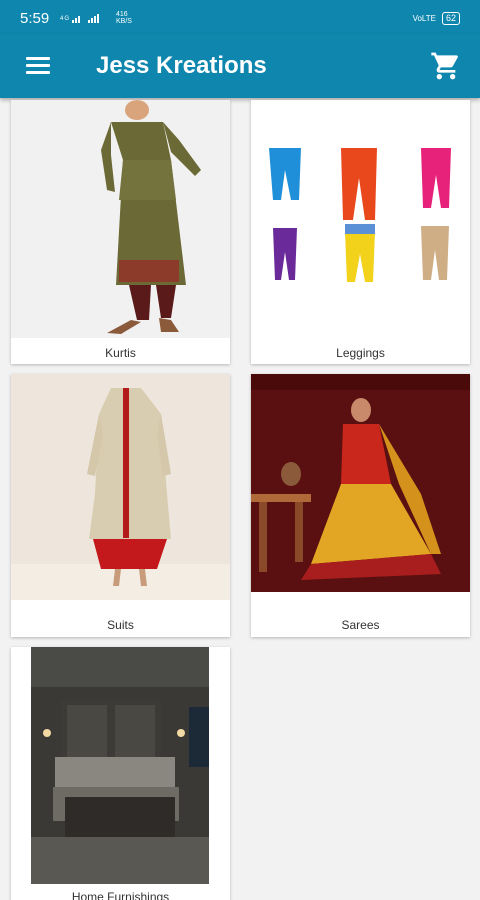 The width and height of the screenshot is (480, 900). I want to click on category-label: Suits, so click(120, 625).